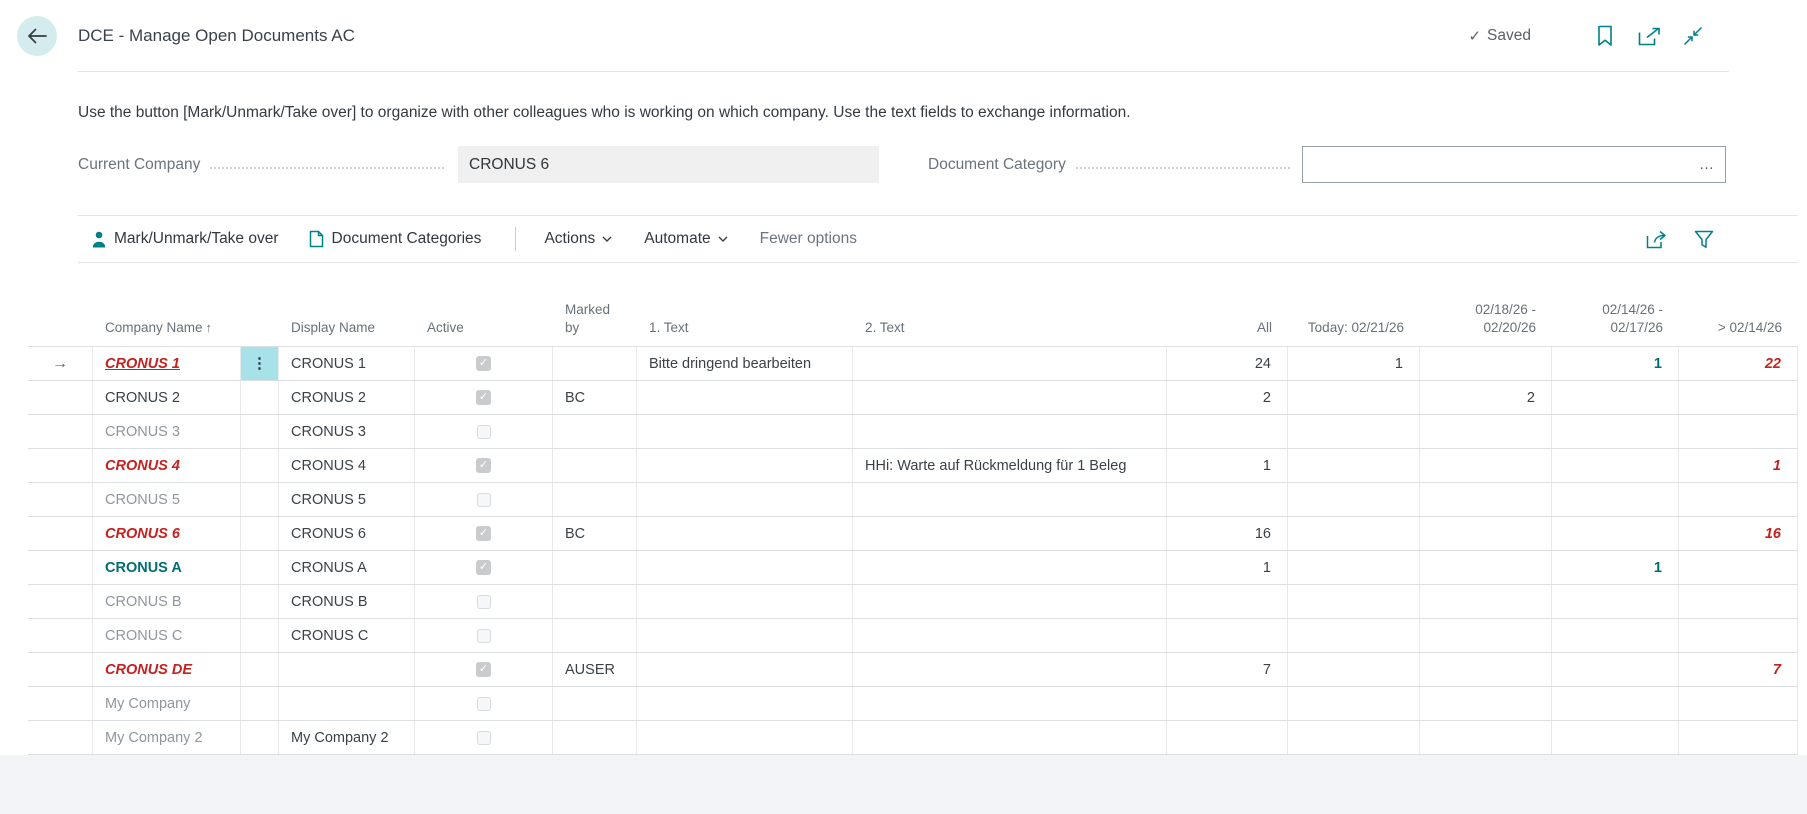  I want to click on cell-today: 1, so click(1354, 363).